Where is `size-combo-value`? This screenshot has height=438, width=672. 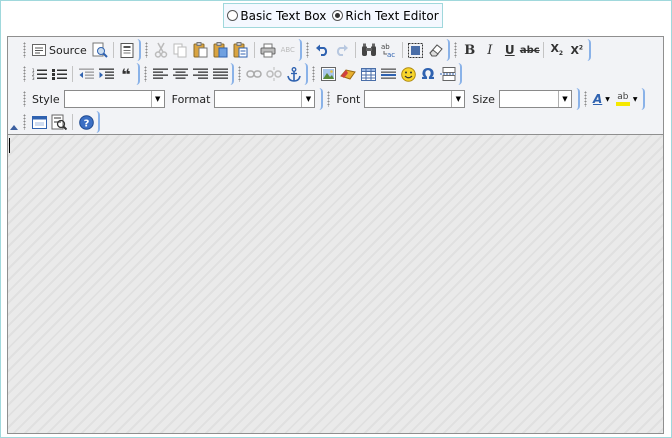 size-combo-value is located at coordinates (529, 99).